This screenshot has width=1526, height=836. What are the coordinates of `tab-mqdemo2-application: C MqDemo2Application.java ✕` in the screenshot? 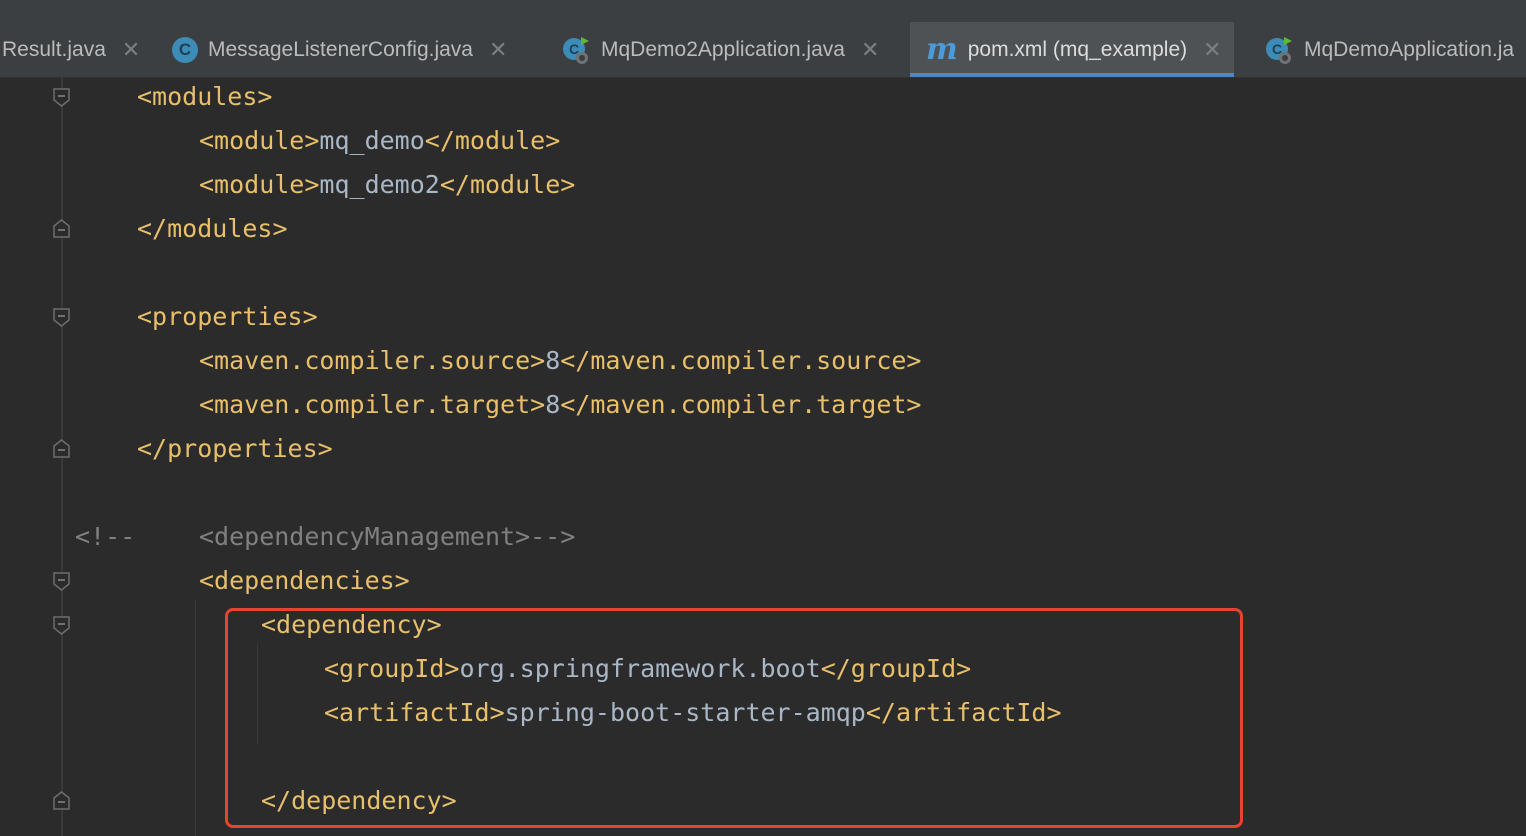 It's located at (720, 49).